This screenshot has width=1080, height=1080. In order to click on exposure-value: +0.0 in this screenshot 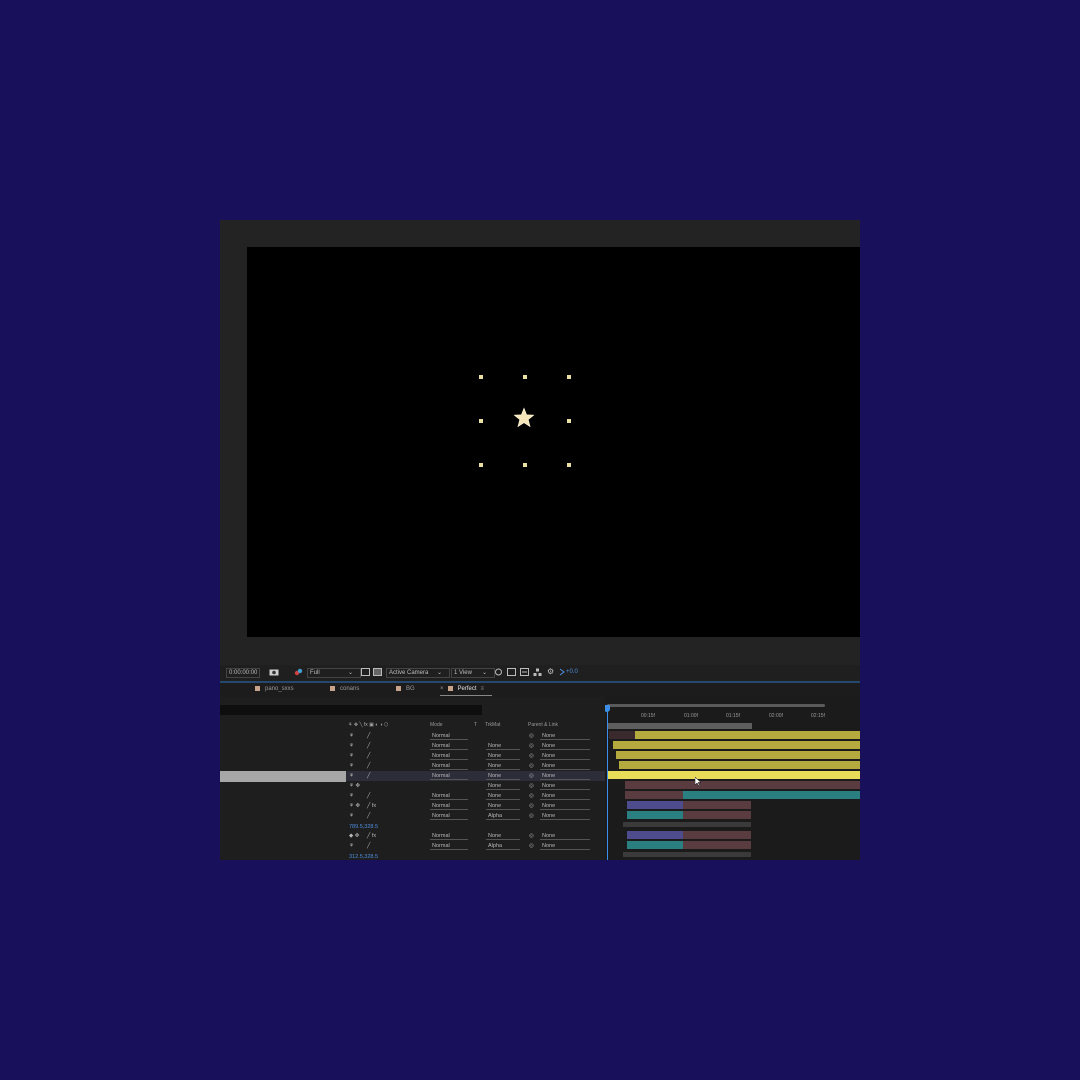, I will do `click(572, 672)`.